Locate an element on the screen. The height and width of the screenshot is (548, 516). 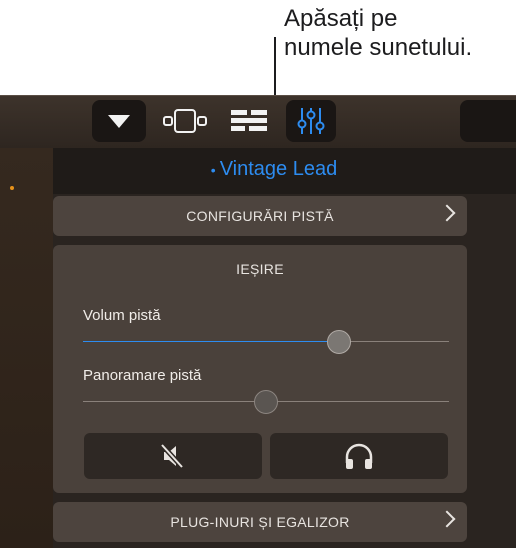
track-settings-button: CONFIGURĂRI PISTĂ is located at coordinates (260, 216).